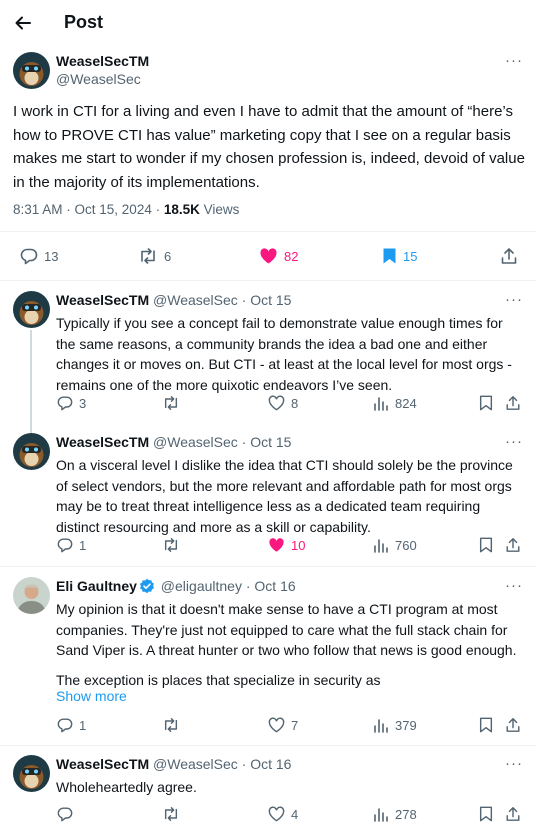 The width and height of the screenshot is (536, 831). I want to click on reply-author-name: Eli Gaultney, so click(96, 586).